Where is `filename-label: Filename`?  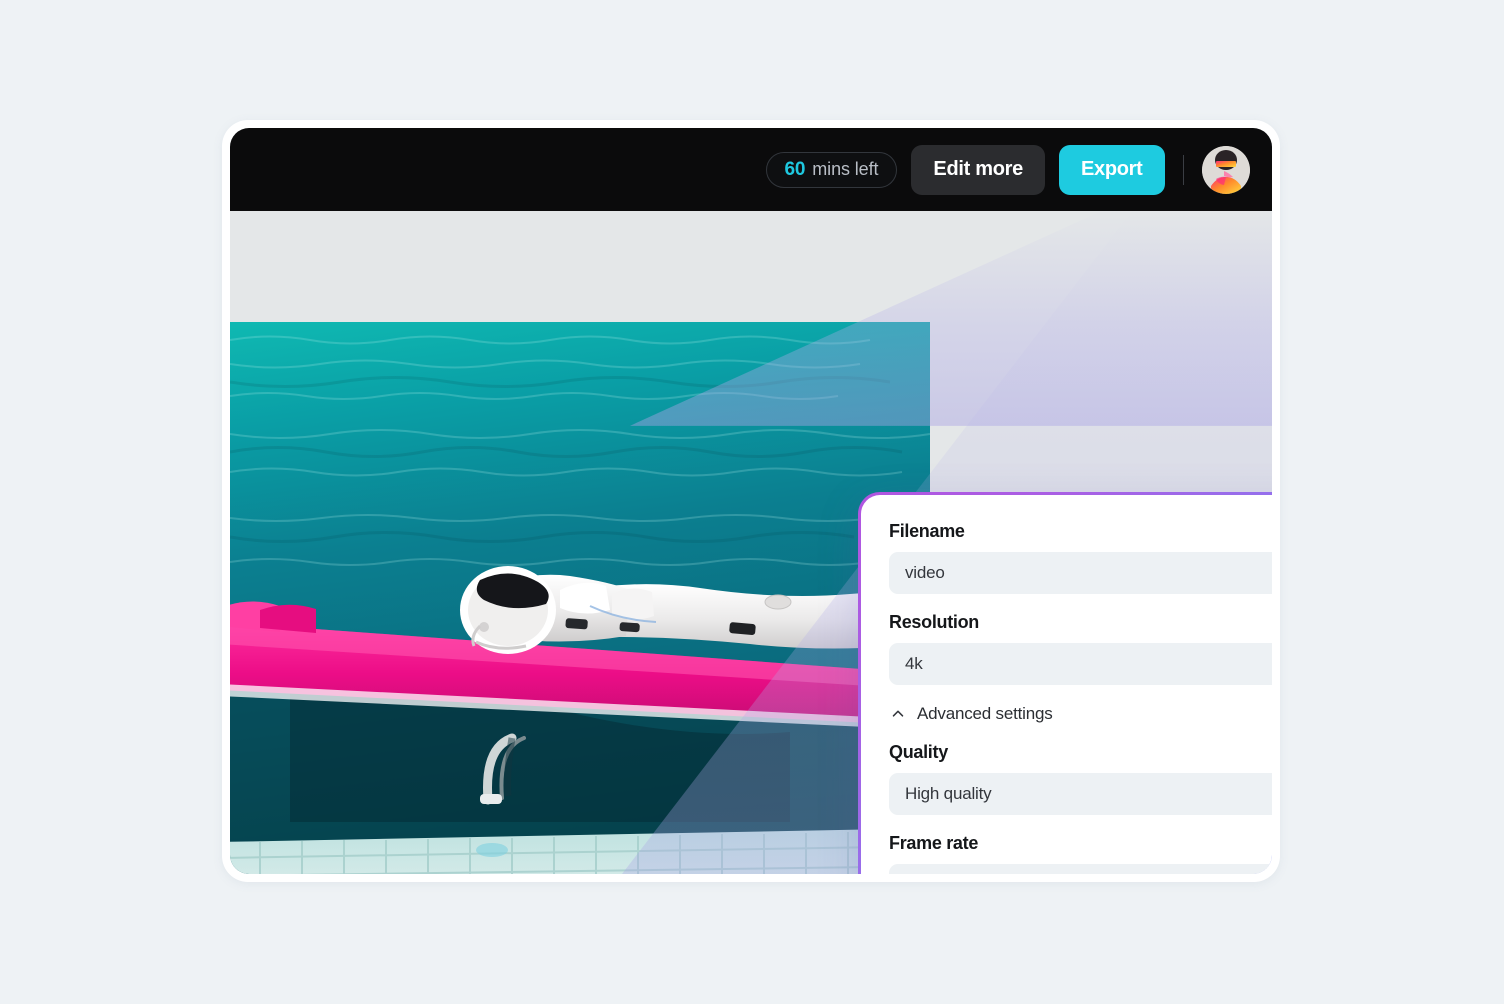 filename-label: Filename is located at coordinates (927, 531).